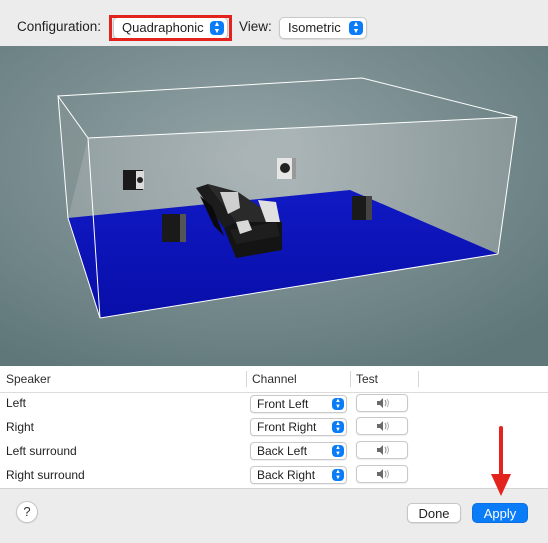 The image size is (548, 543). I want to click on header-divider, so click(274, 392).